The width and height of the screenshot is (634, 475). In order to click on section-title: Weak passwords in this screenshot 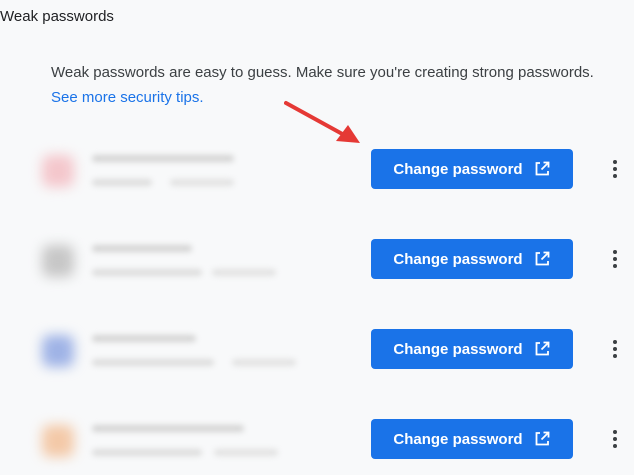, I will do `click(57, 16)`.